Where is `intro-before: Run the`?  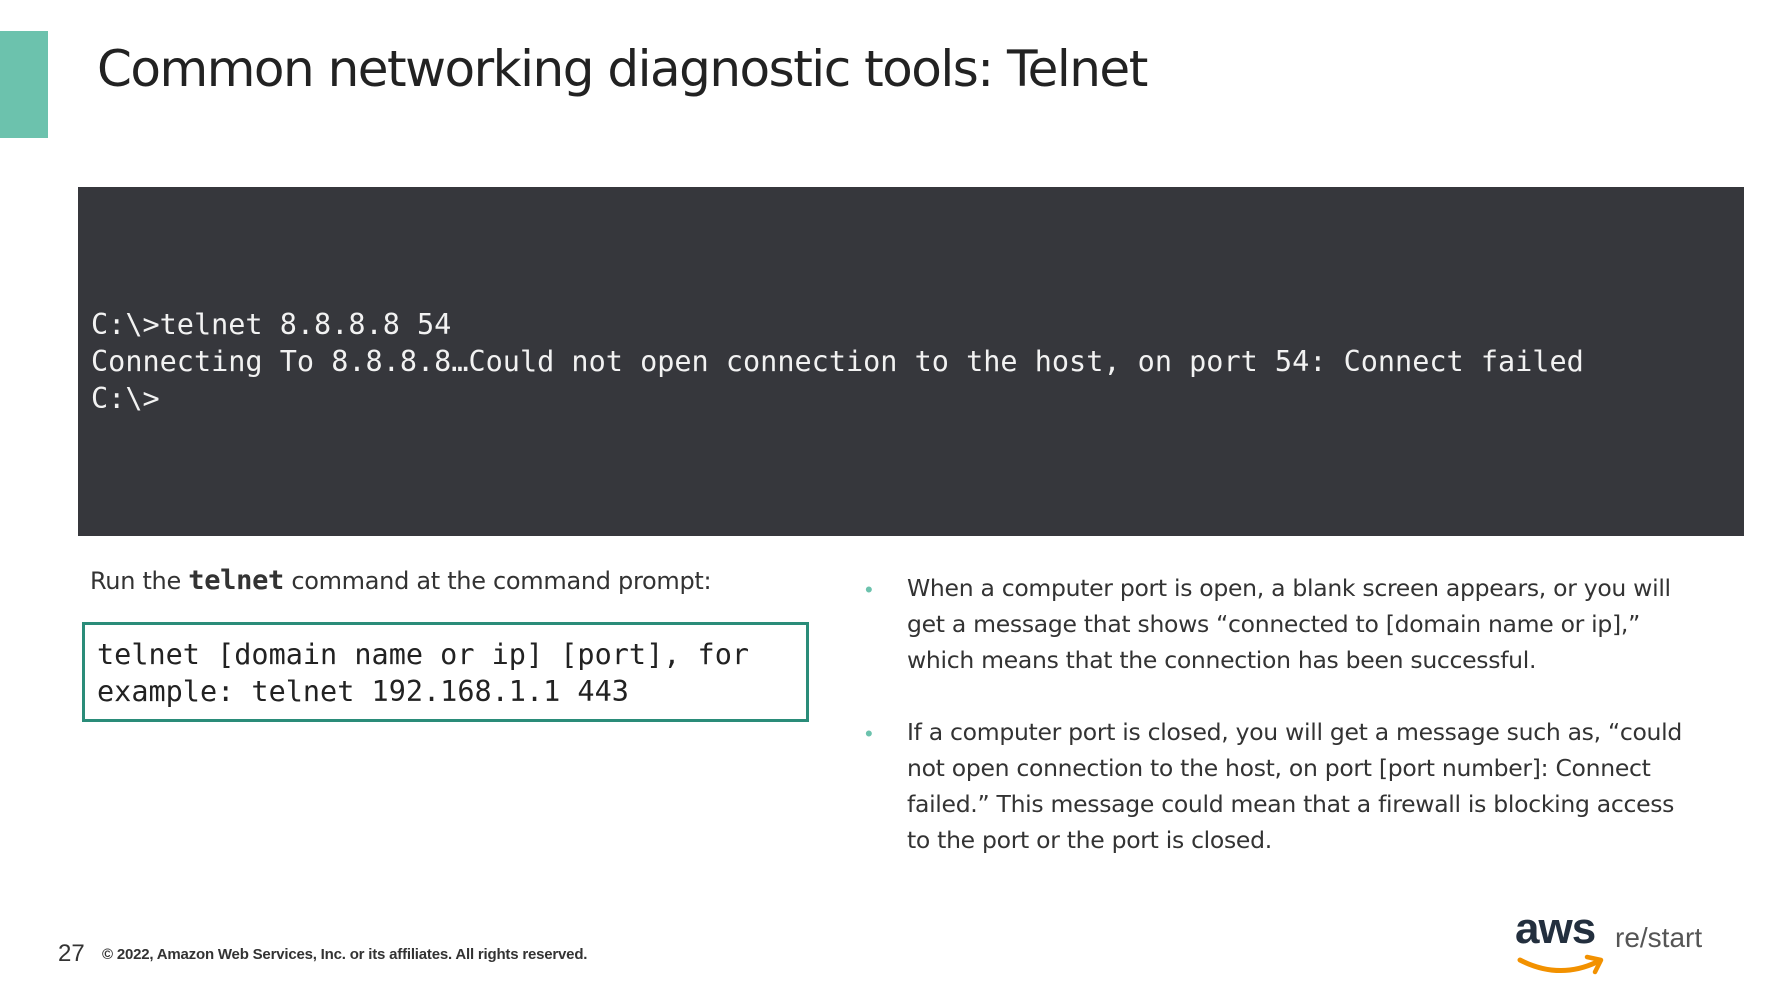 intro-before: Run the is located at coordinates (139, 581).